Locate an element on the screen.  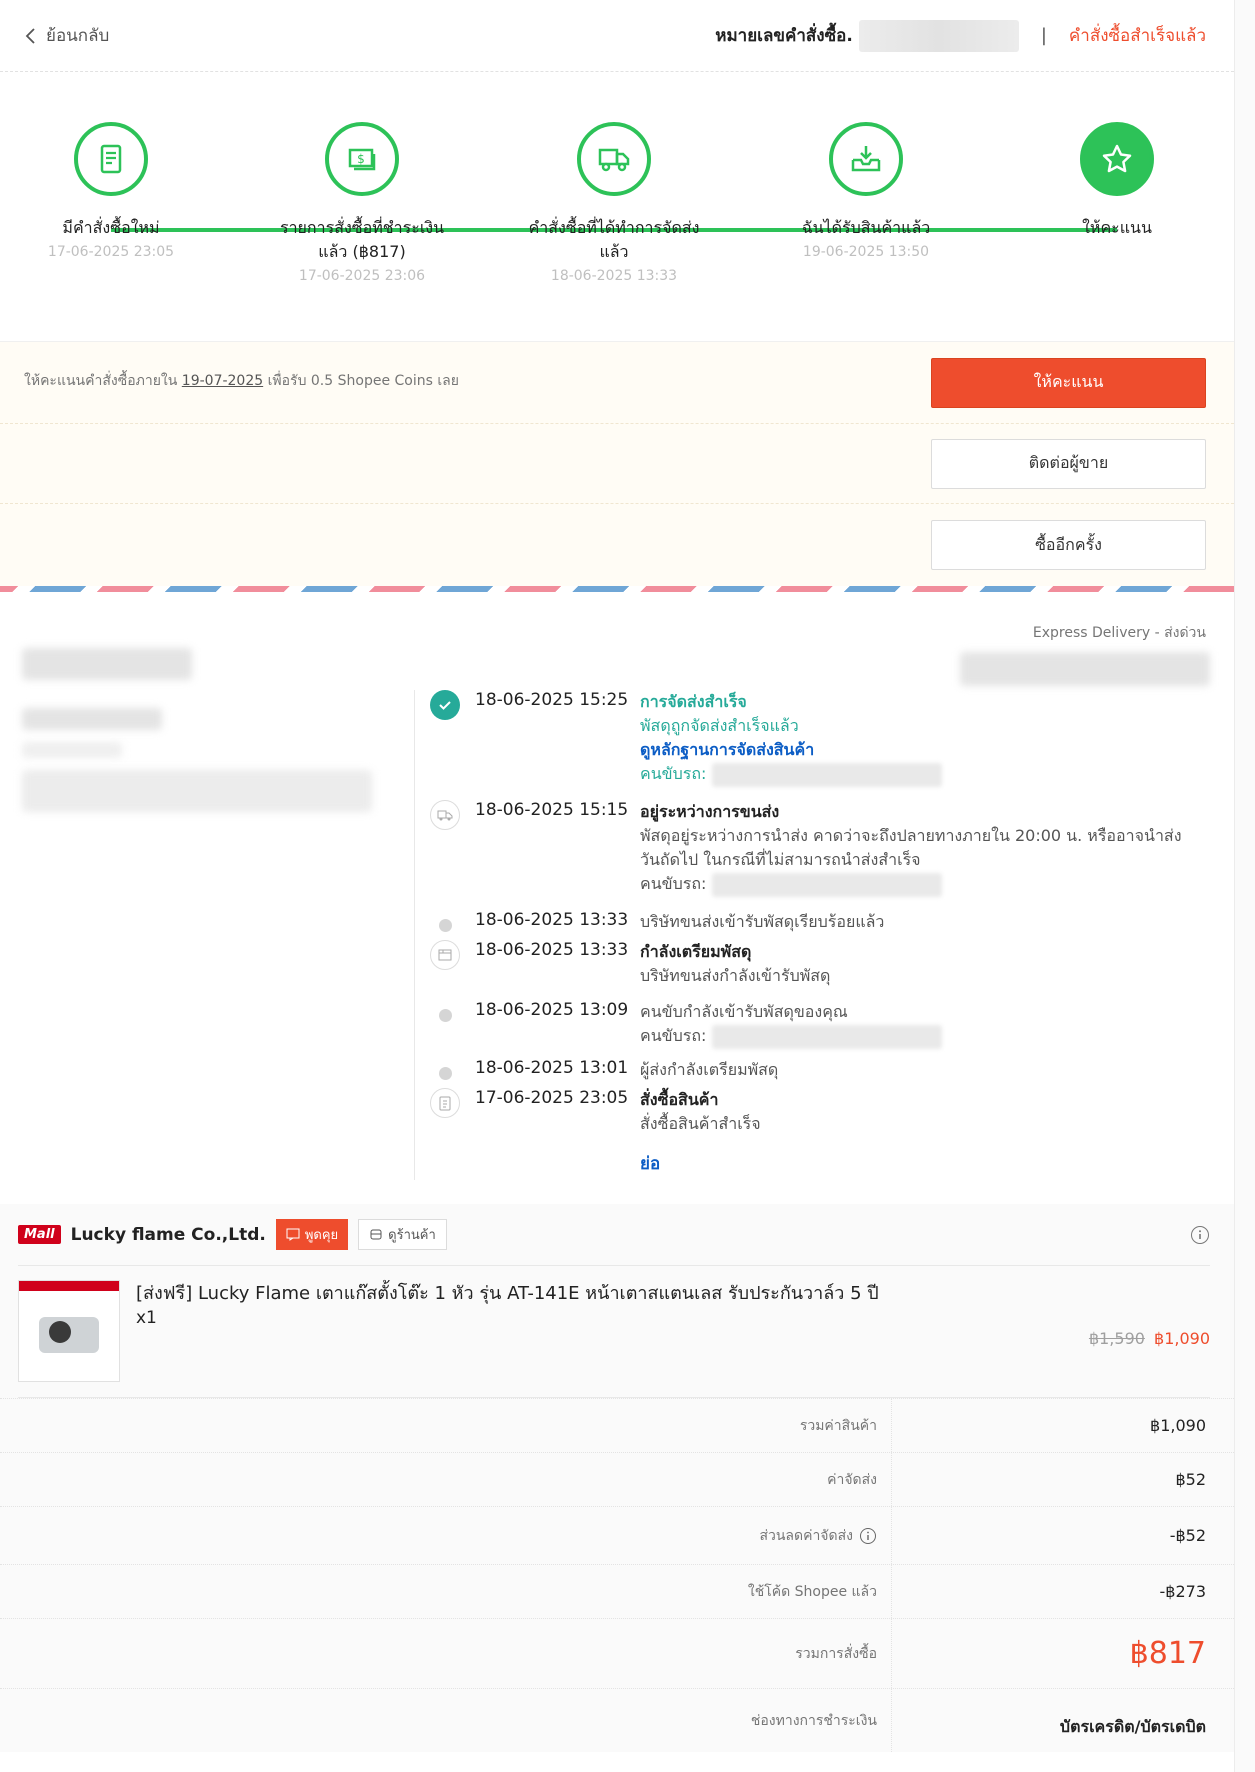
product-thumbnail is located at coordinates (69, 1331).